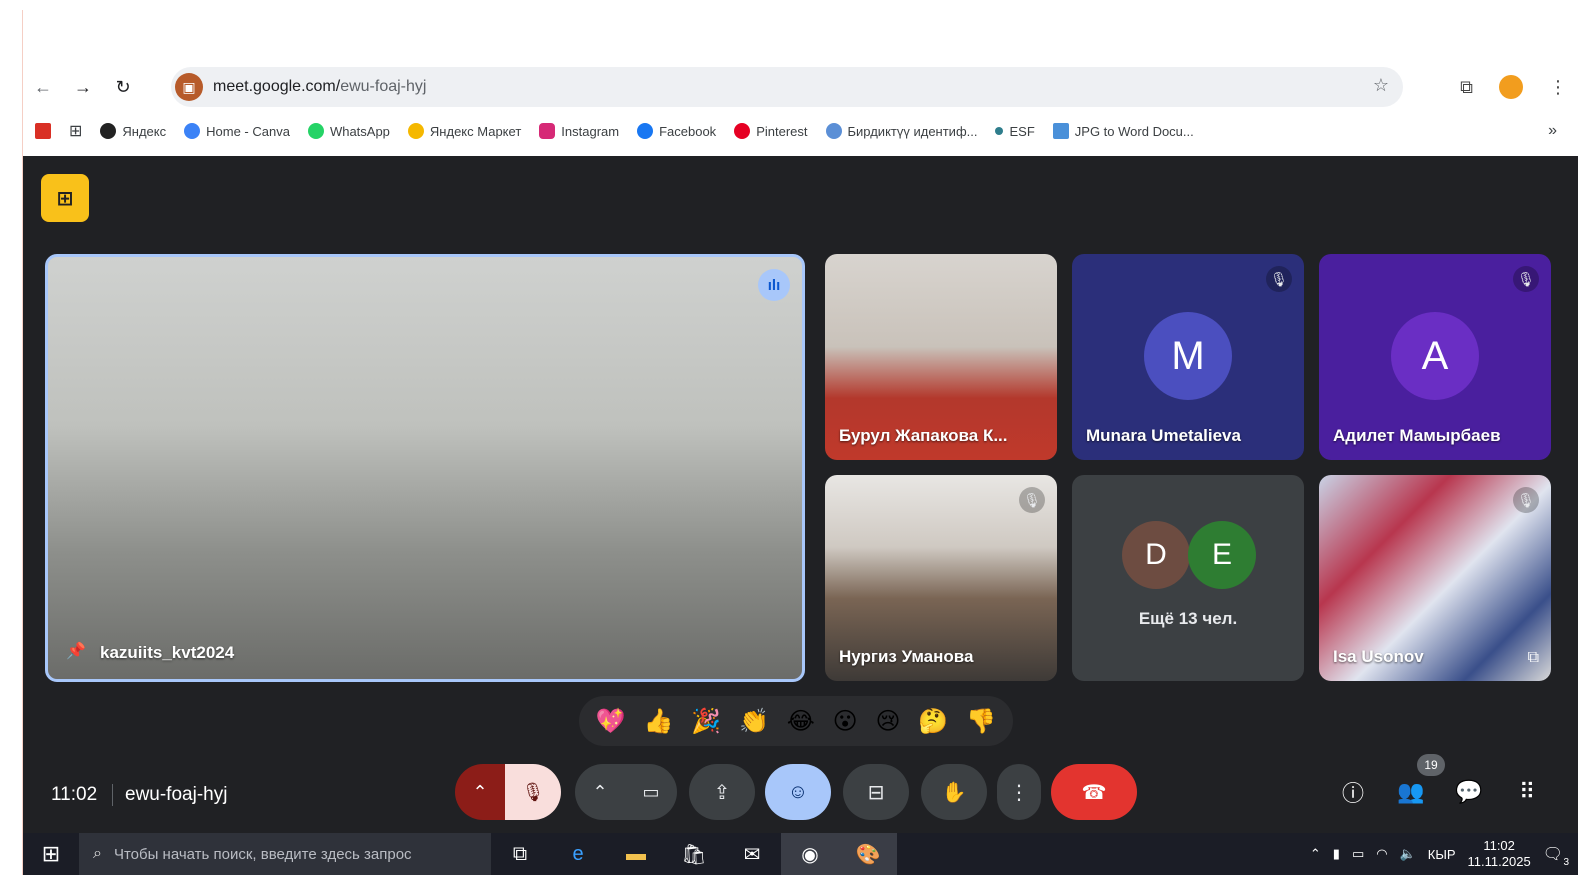 Image resolution: width=1578 pixels, height=875 pixels. What do you see at coordinates (43, 87) in the screenshot?
I see `back-icon: ←` at bounding box center [43, 87].